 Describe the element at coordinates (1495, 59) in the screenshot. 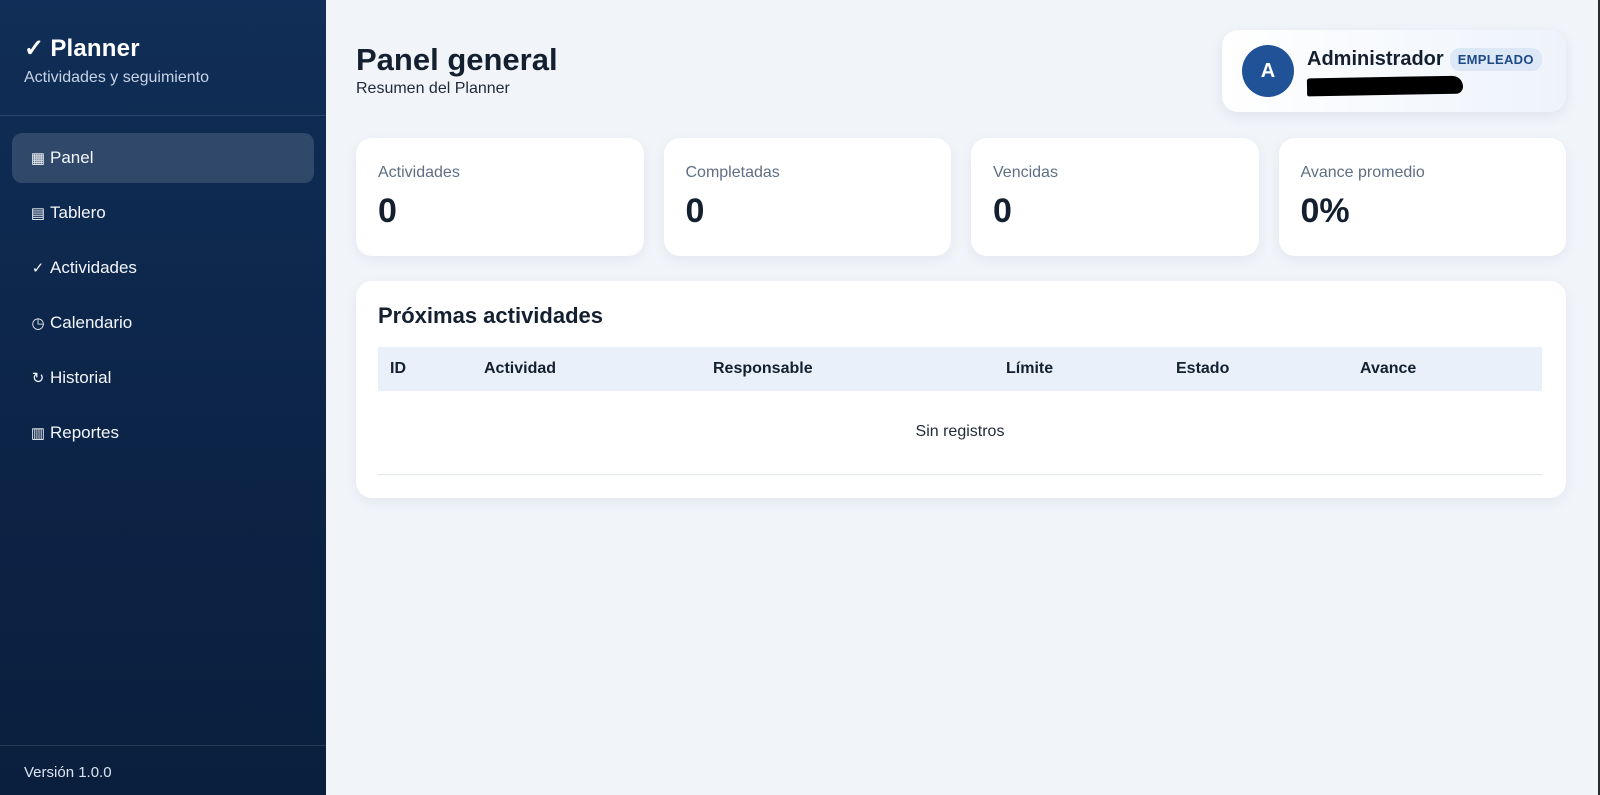

I see `role-badge: EMPLEADO` at that location.